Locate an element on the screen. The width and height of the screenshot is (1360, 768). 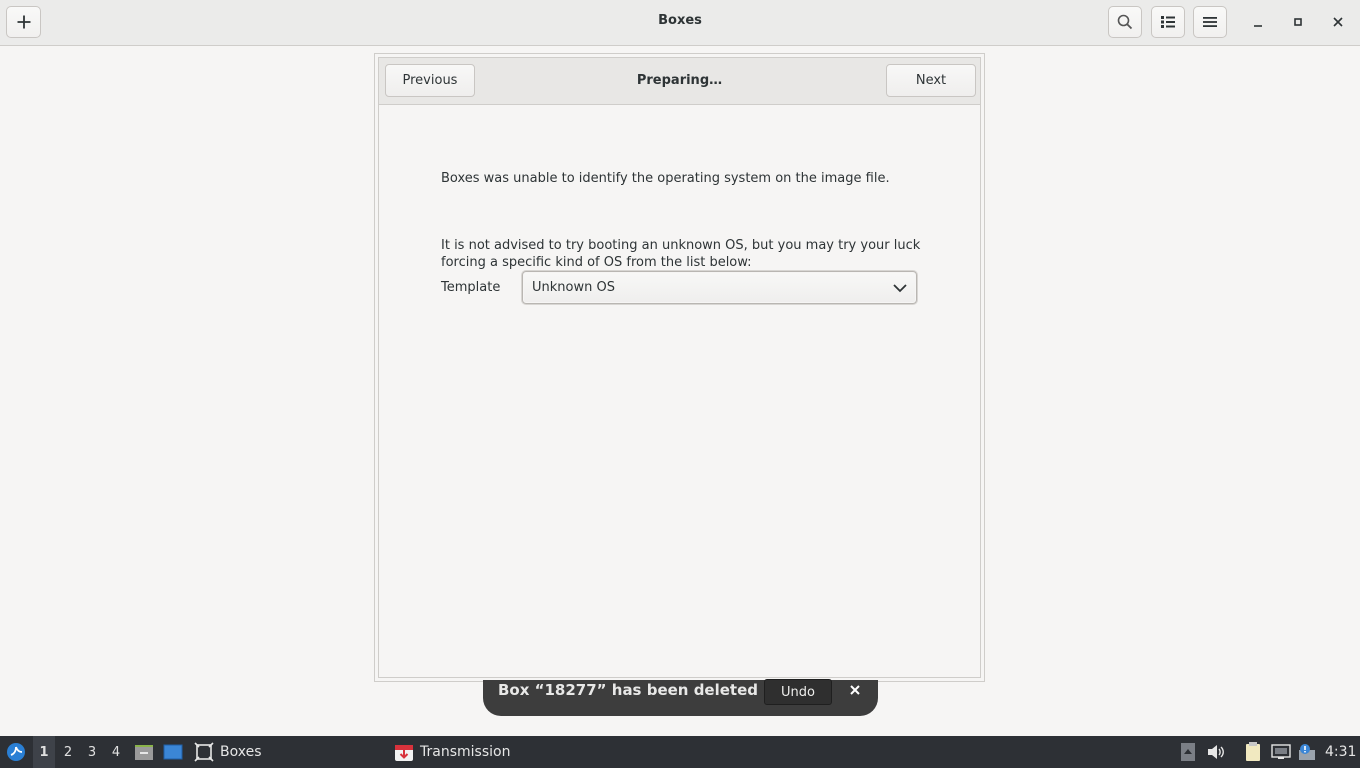
desktop-icon is located at coordinates (173, 752).